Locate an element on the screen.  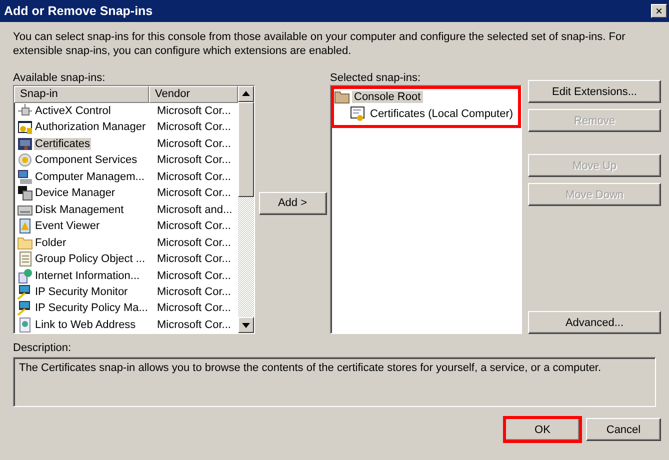
snapin-item: Link to Web Address is located at coordinates (83, 324).